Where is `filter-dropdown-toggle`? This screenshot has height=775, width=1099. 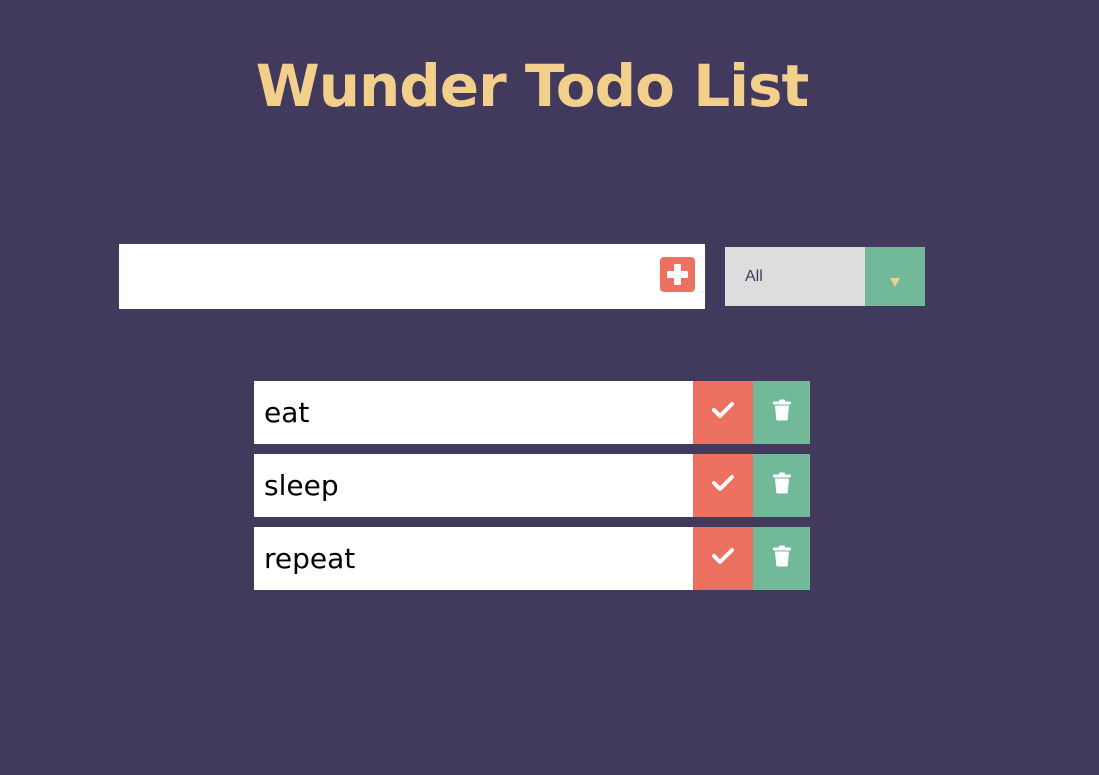 filter-dropdown-toggle is located at coordinates (895, 276).